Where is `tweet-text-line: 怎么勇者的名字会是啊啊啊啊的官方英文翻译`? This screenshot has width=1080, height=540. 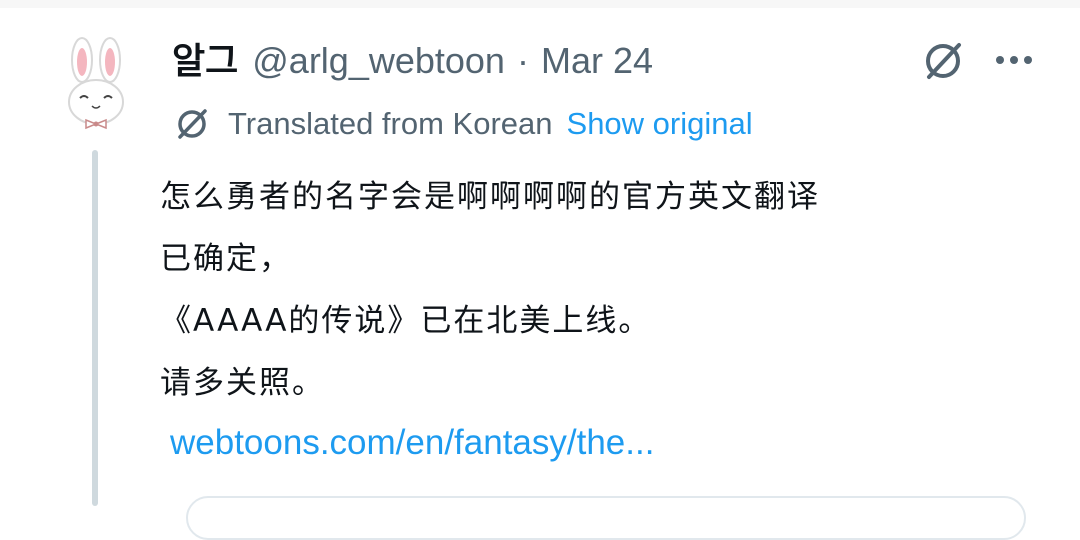 tweet-text-line: 怎么勇者的名字会是啊啊啊啊的官方英文翻译 is located at coordinates (490, 197).